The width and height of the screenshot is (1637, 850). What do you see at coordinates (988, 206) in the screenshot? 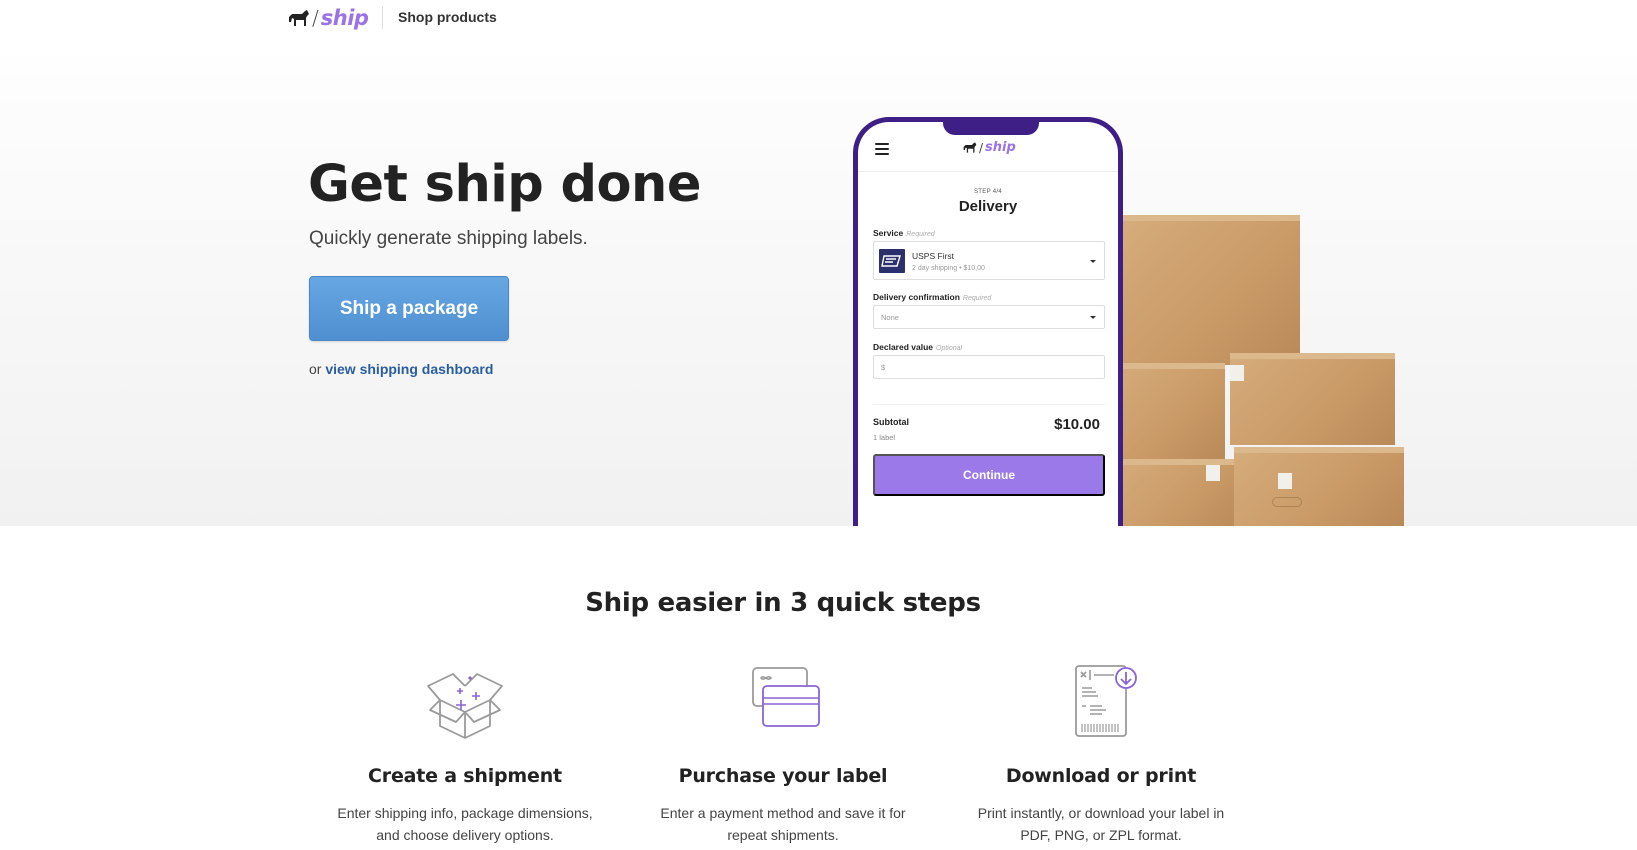
I see `step-title: Delivery` at bounding box center [988, 206].